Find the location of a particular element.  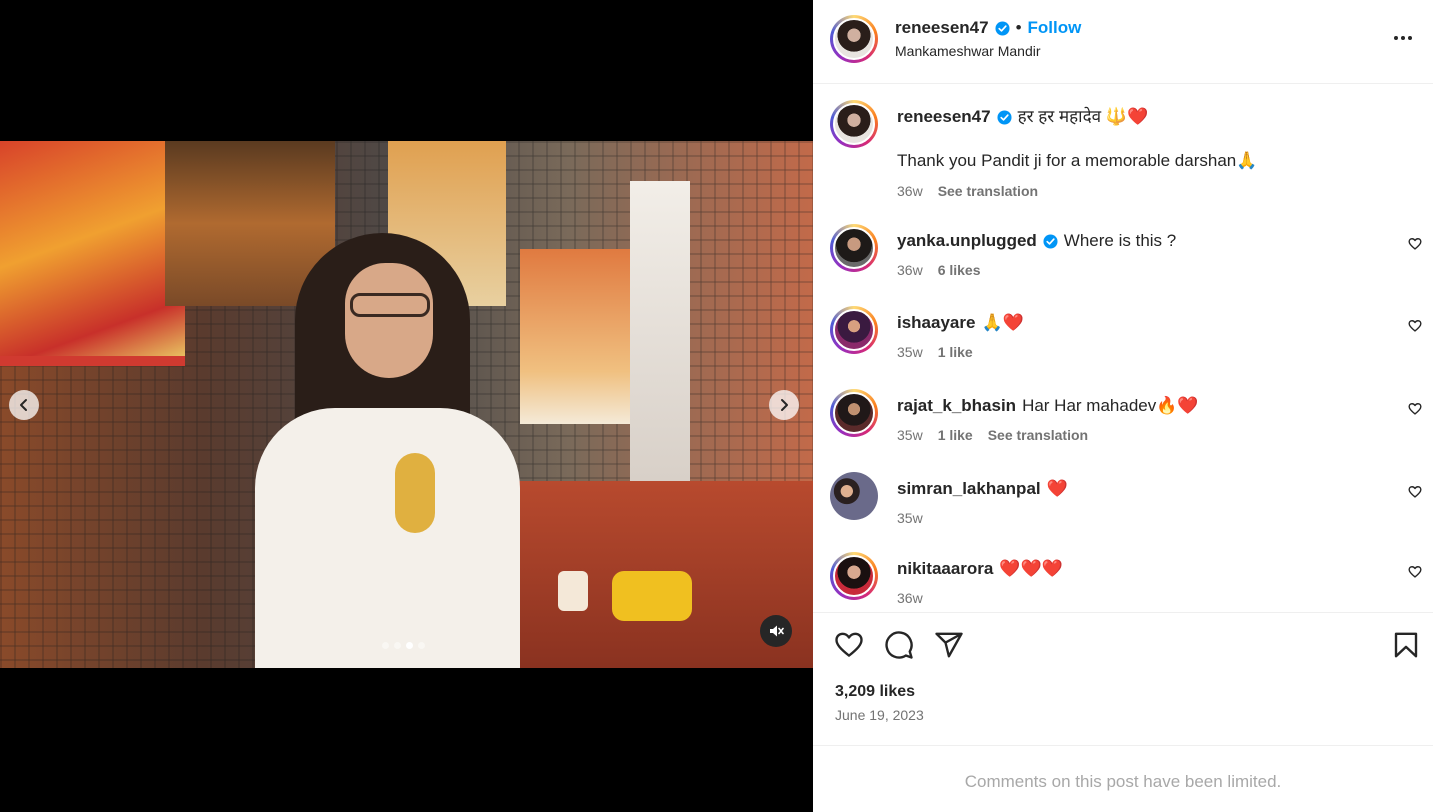

yellow-cloth is located at coordinates (652, 596).